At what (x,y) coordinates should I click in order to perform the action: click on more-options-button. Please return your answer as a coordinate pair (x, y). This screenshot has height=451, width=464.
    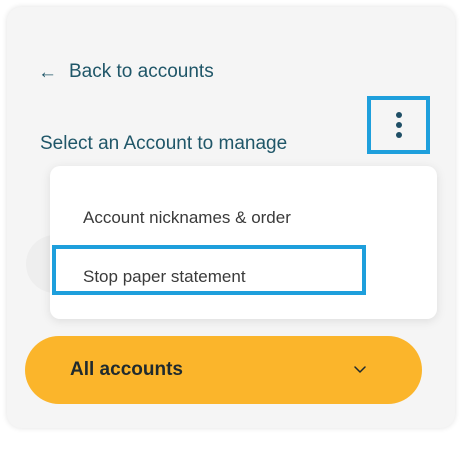
    Looking at the image, I should click on (398, 125).